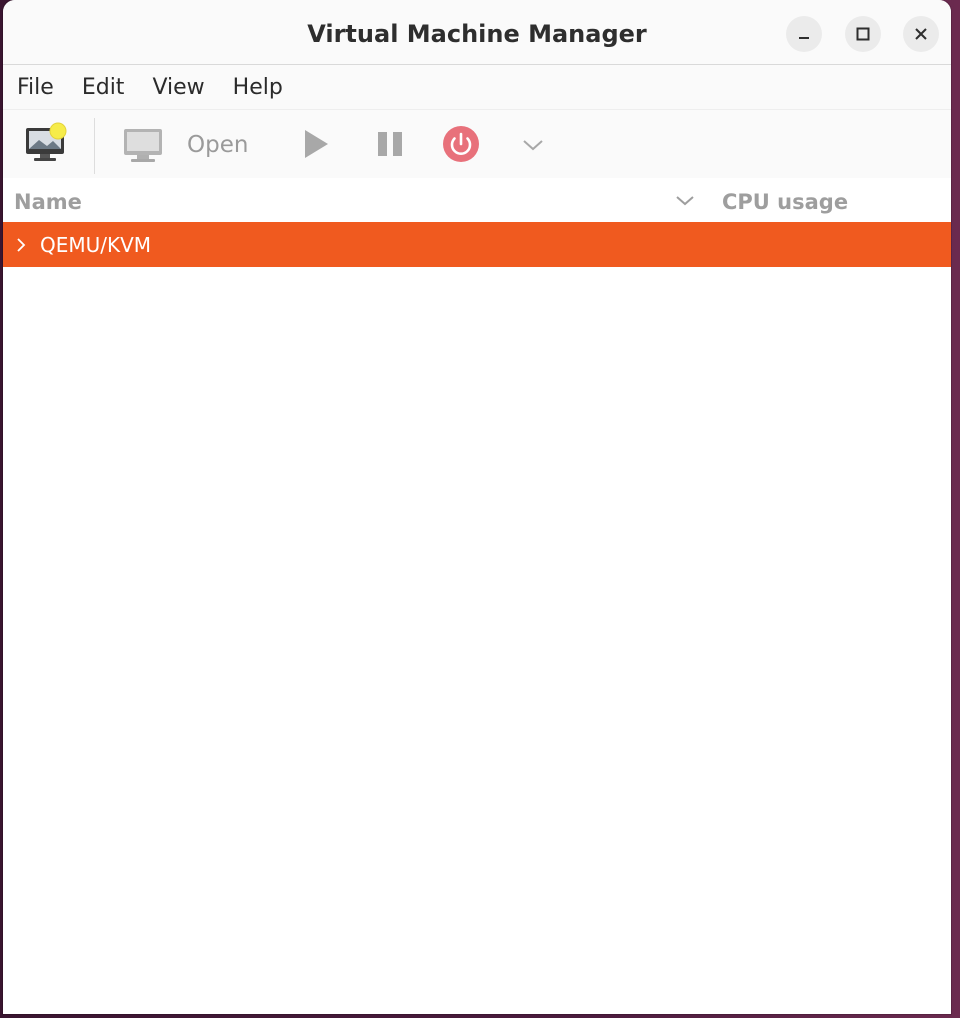 This screenshot has width=960, height=1018. What do you see at coordinates (96, 245) in the screenshot?
I see `connection-label: QEMU/KVM` at bounding box center [96, 245].